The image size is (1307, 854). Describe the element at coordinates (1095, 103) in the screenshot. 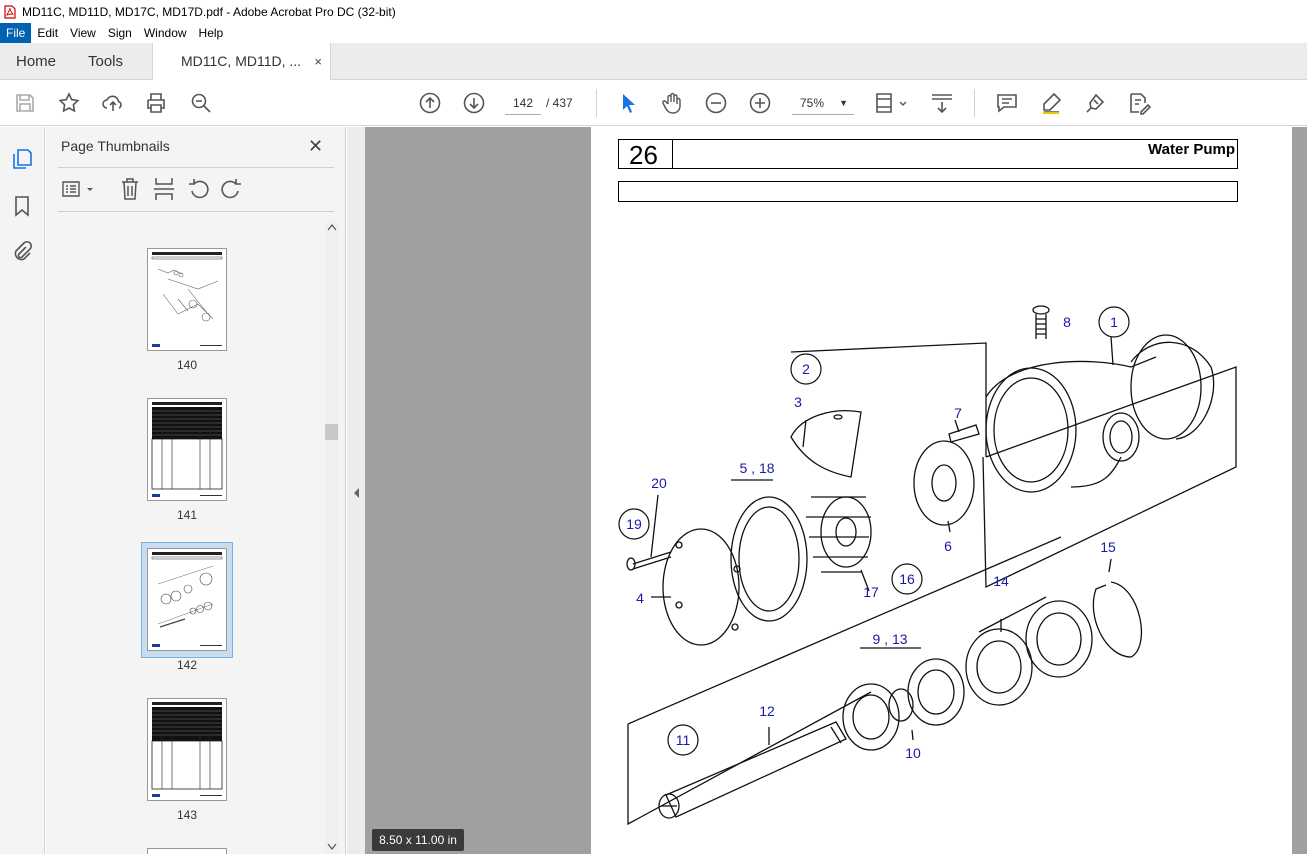

I see `draw-sign-icon` at that location.